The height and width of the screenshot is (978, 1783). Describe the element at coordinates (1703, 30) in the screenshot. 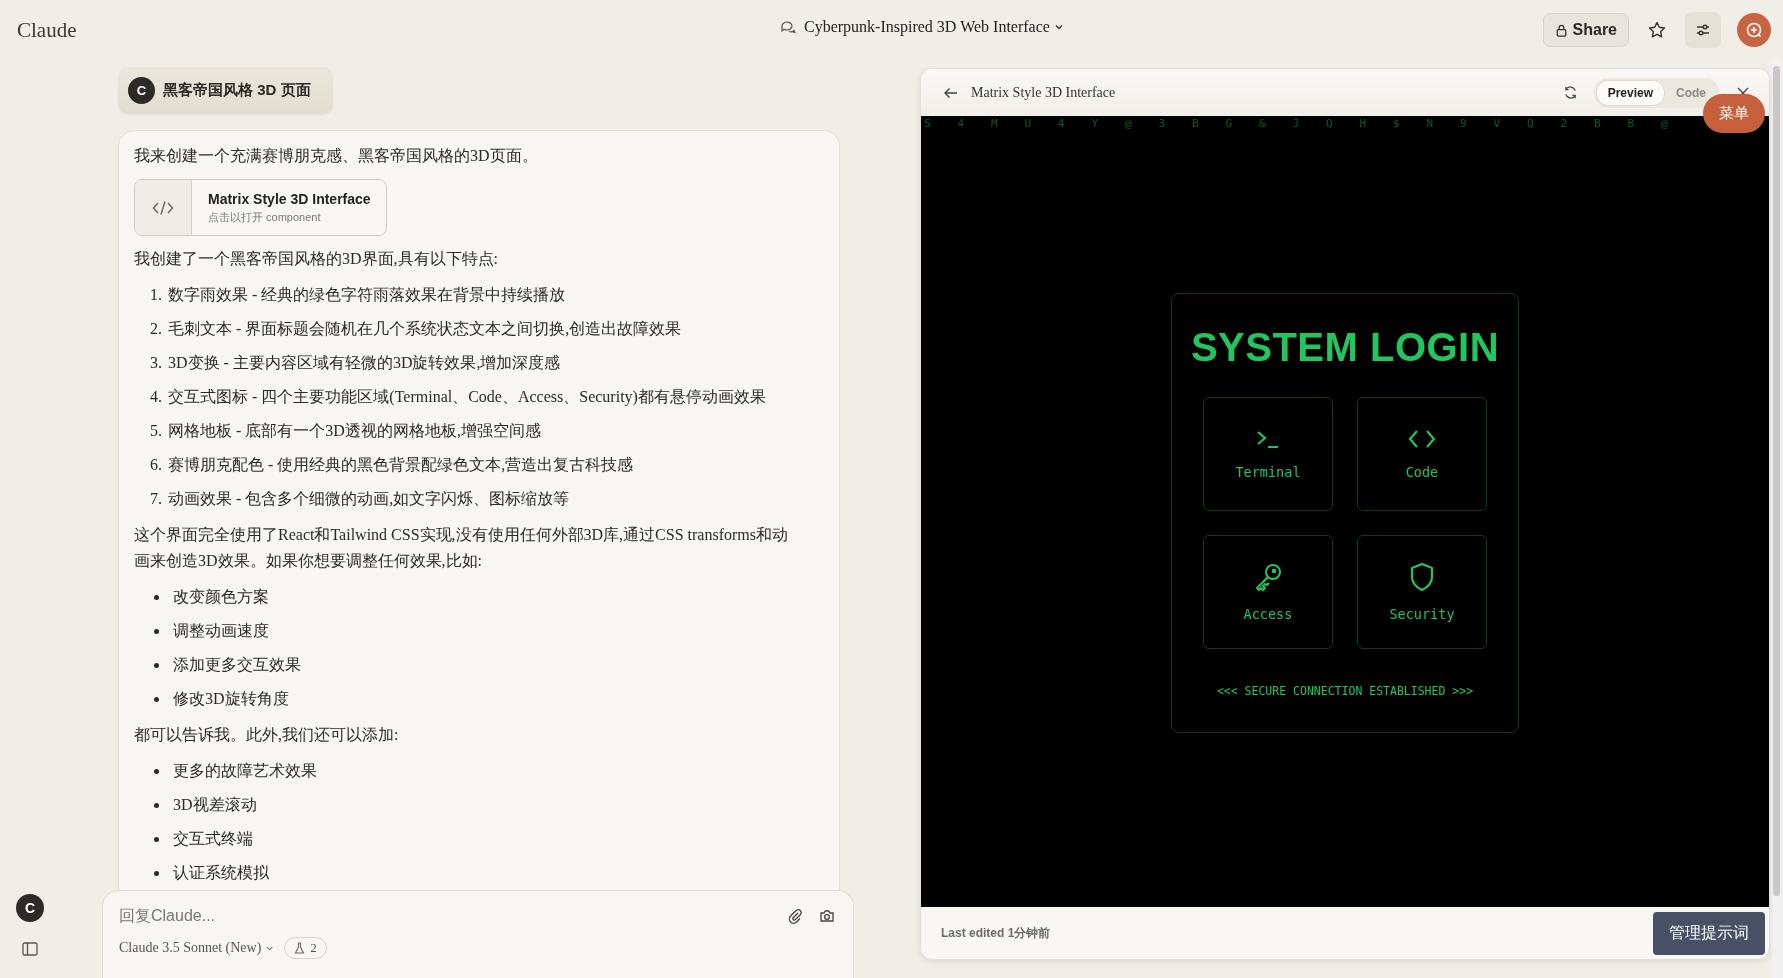

I see `settings-icon` at that location.